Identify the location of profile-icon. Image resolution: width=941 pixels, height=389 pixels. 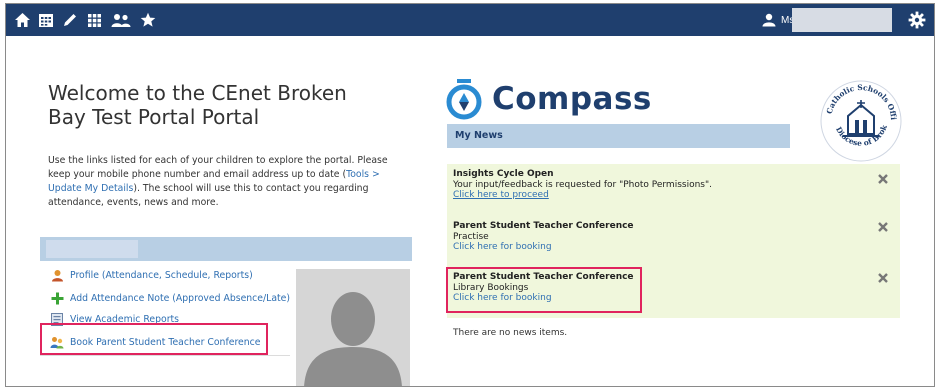
(57, 275).